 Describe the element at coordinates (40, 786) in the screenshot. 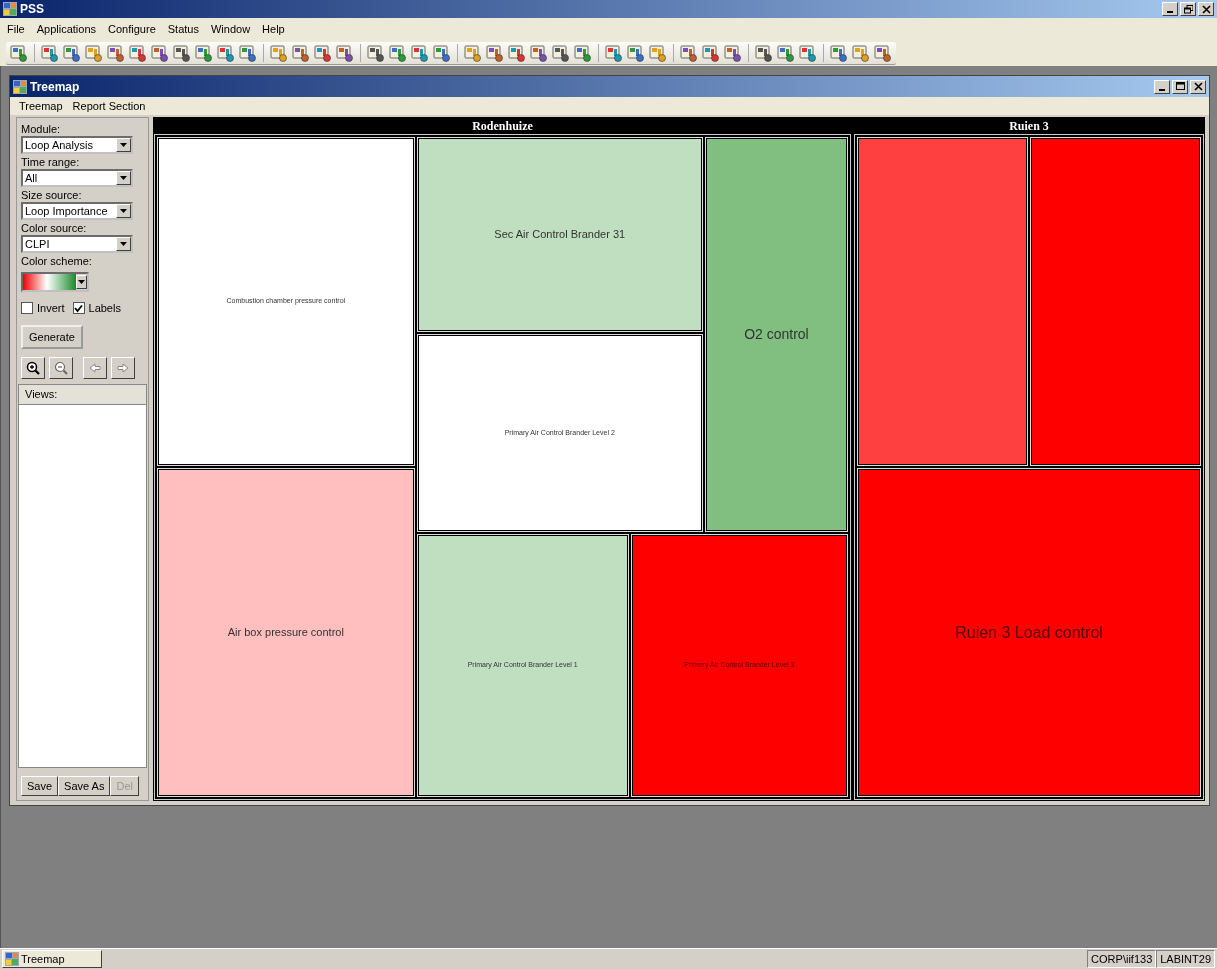

I see `view-button: Save` at that location.